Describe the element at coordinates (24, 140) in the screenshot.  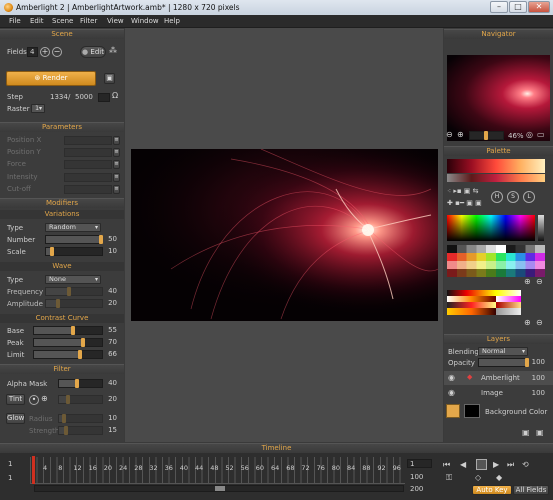
I see `param-position-x: Position X` at that location.